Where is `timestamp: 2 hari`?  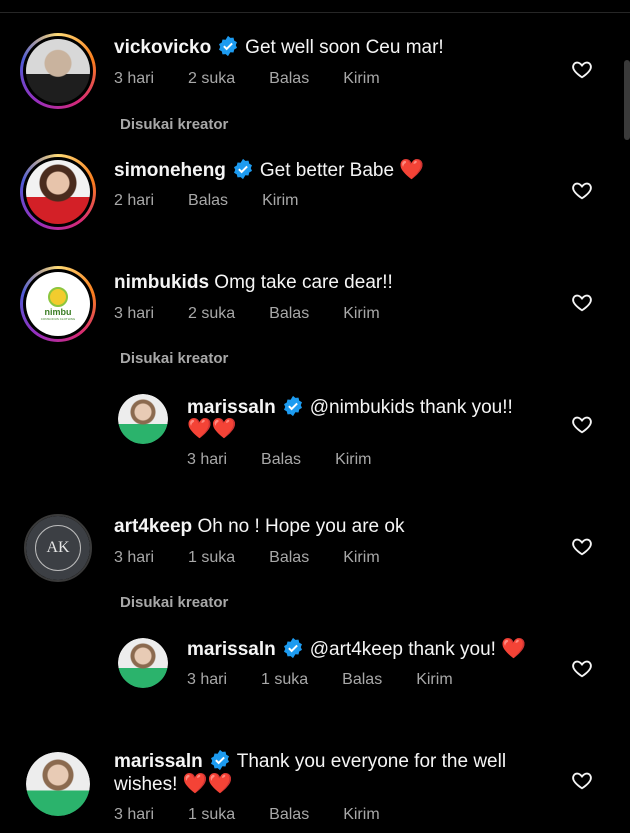
timestamp: 2 hari is located at coordinates (134, 200).